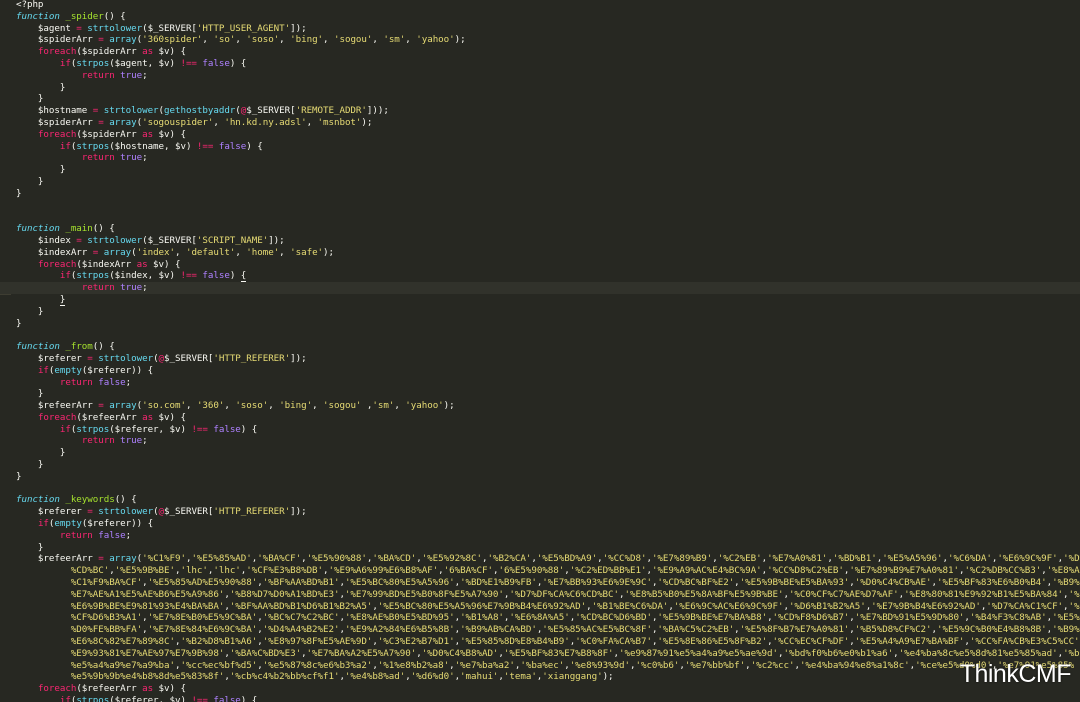  Describe the element at coordinates (540, 265) in the screenshot. I see `code-line: foreach($indexArr as $v) {` at that location.